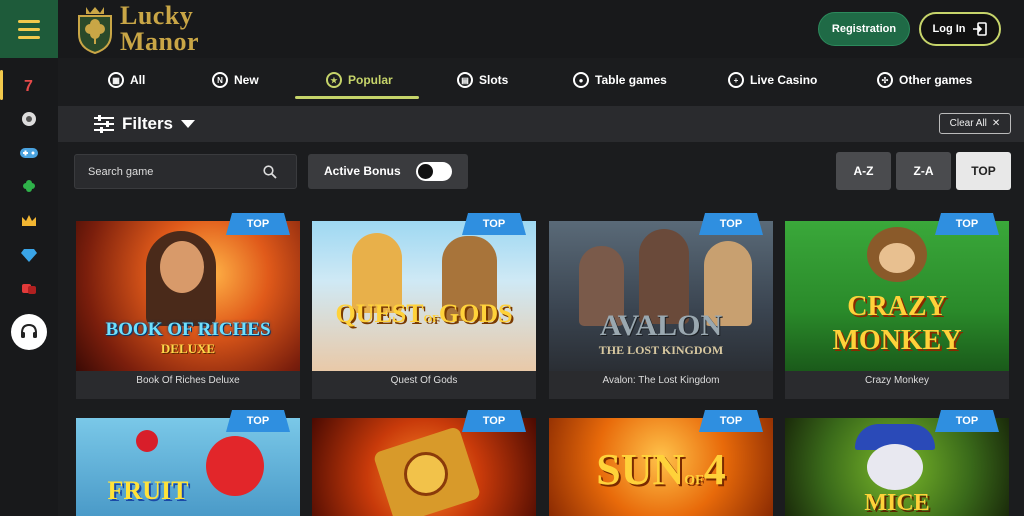 The height and width of the screenshot is (516, 1024). I want to click on diamond-icon, so click(29, 255).